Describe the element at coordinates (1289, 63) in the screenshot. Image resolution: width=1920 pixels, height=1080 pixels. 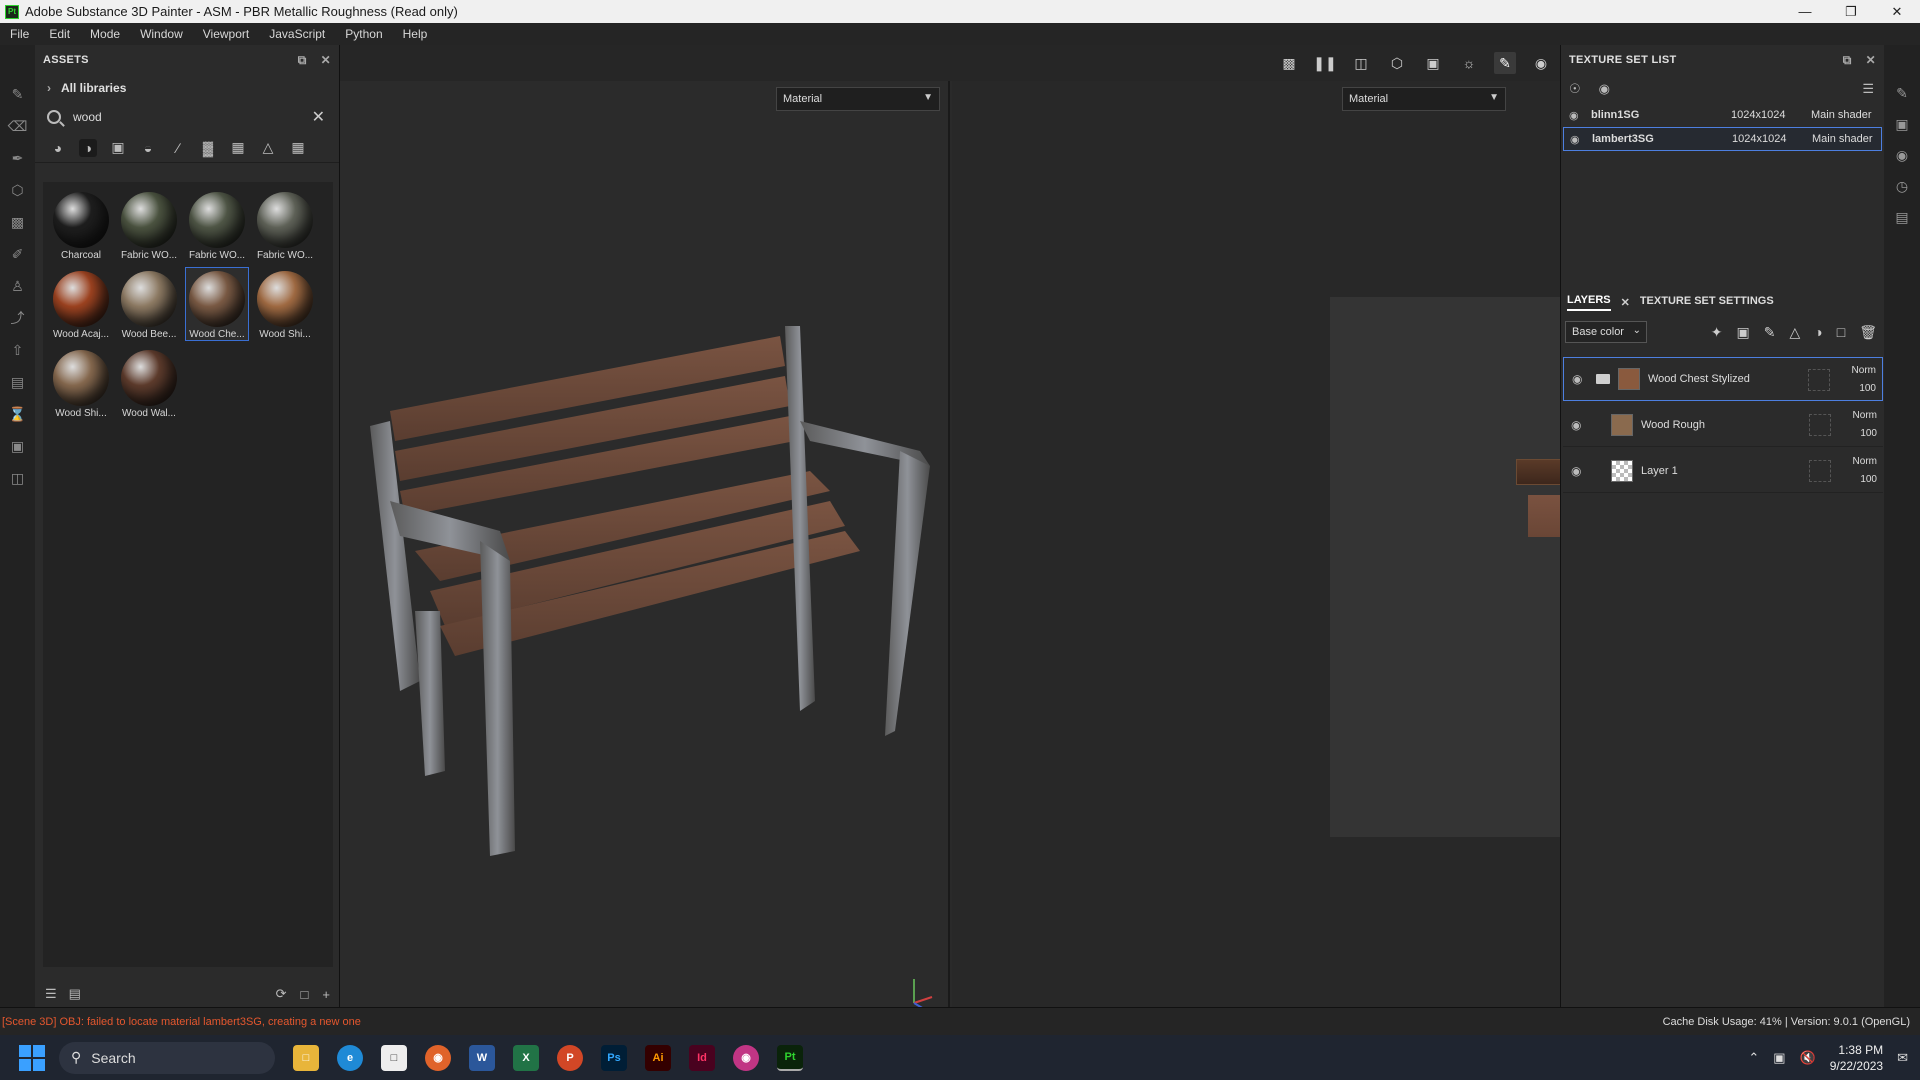
I see `hide-ui-icon: ▩` at that location.